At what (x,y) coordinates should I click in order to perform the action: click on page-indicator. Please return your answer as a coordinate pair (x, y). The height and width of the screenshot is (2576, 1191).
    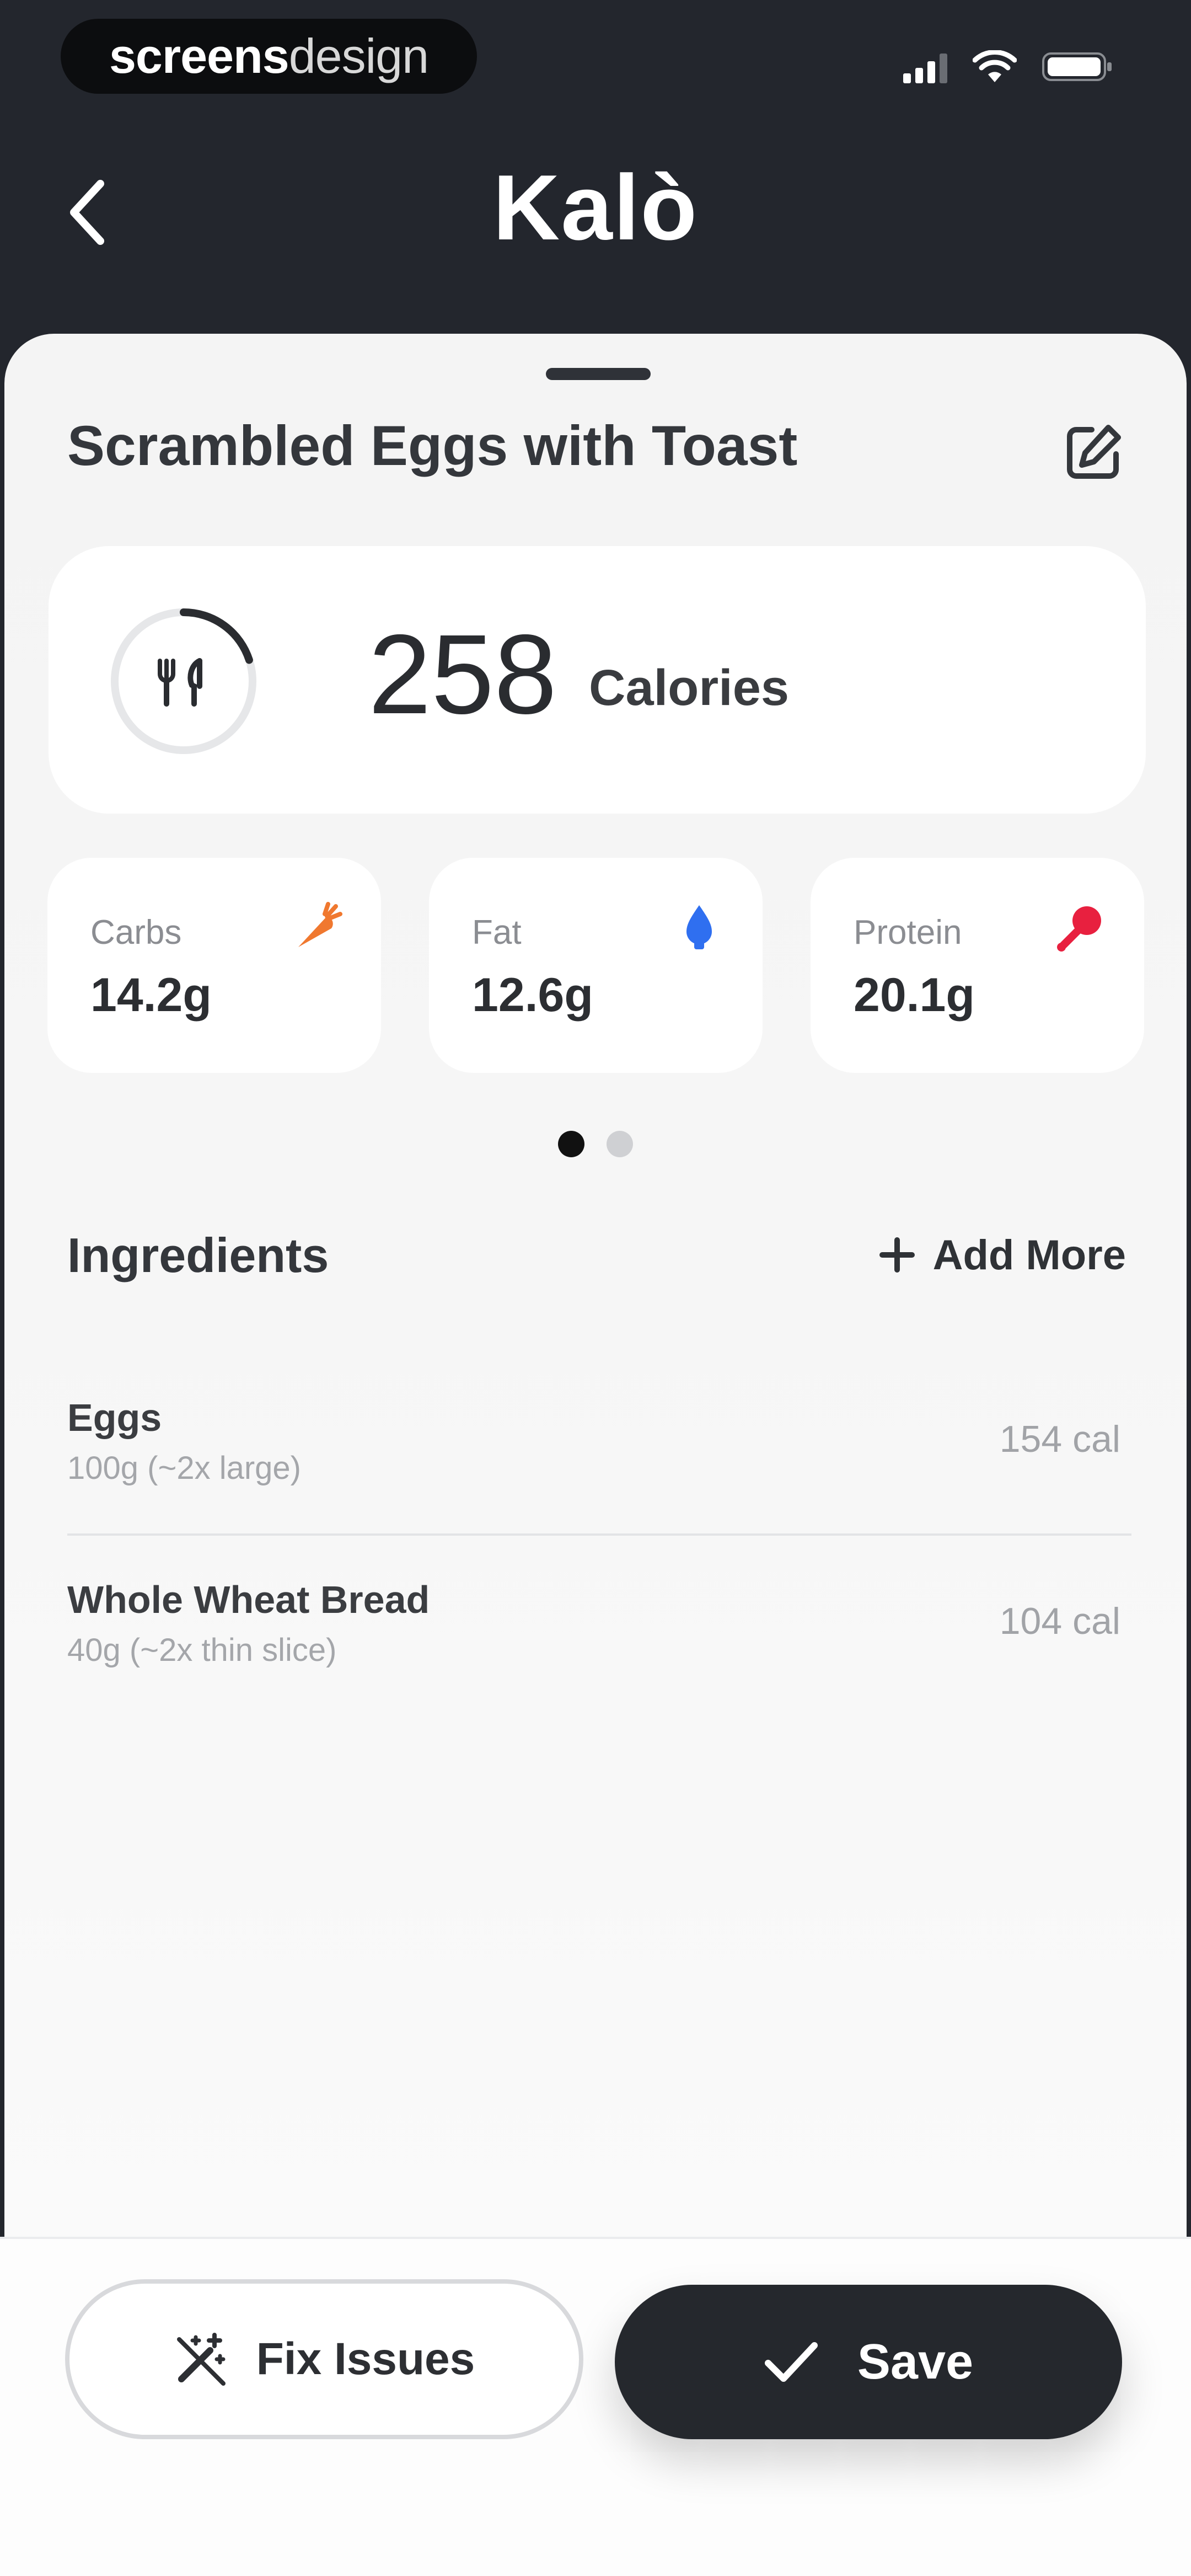
    Looking at the image, I should click on (595, 1147).